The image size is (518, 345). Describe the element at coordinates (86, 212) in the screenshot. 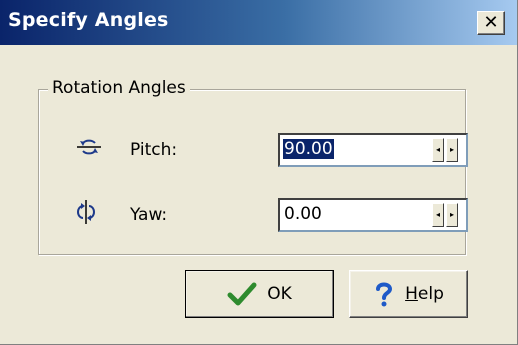

I see `yaw-rotation-icon` at that location.